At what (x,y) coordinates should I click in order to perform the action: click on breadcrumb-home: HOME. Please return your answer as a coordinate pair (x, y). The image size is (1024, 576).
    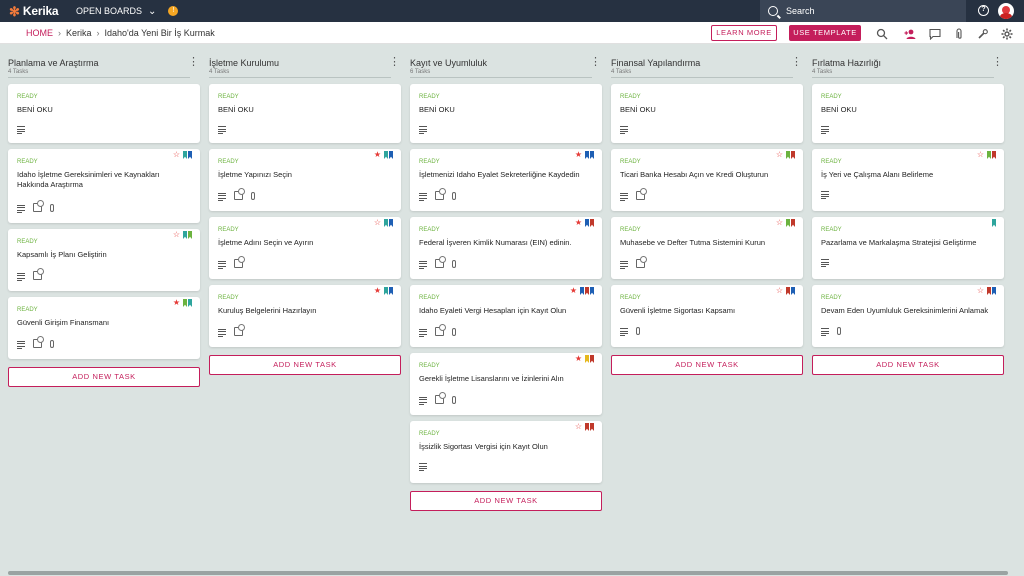
    Looking at the image, I should click on (39, 33).